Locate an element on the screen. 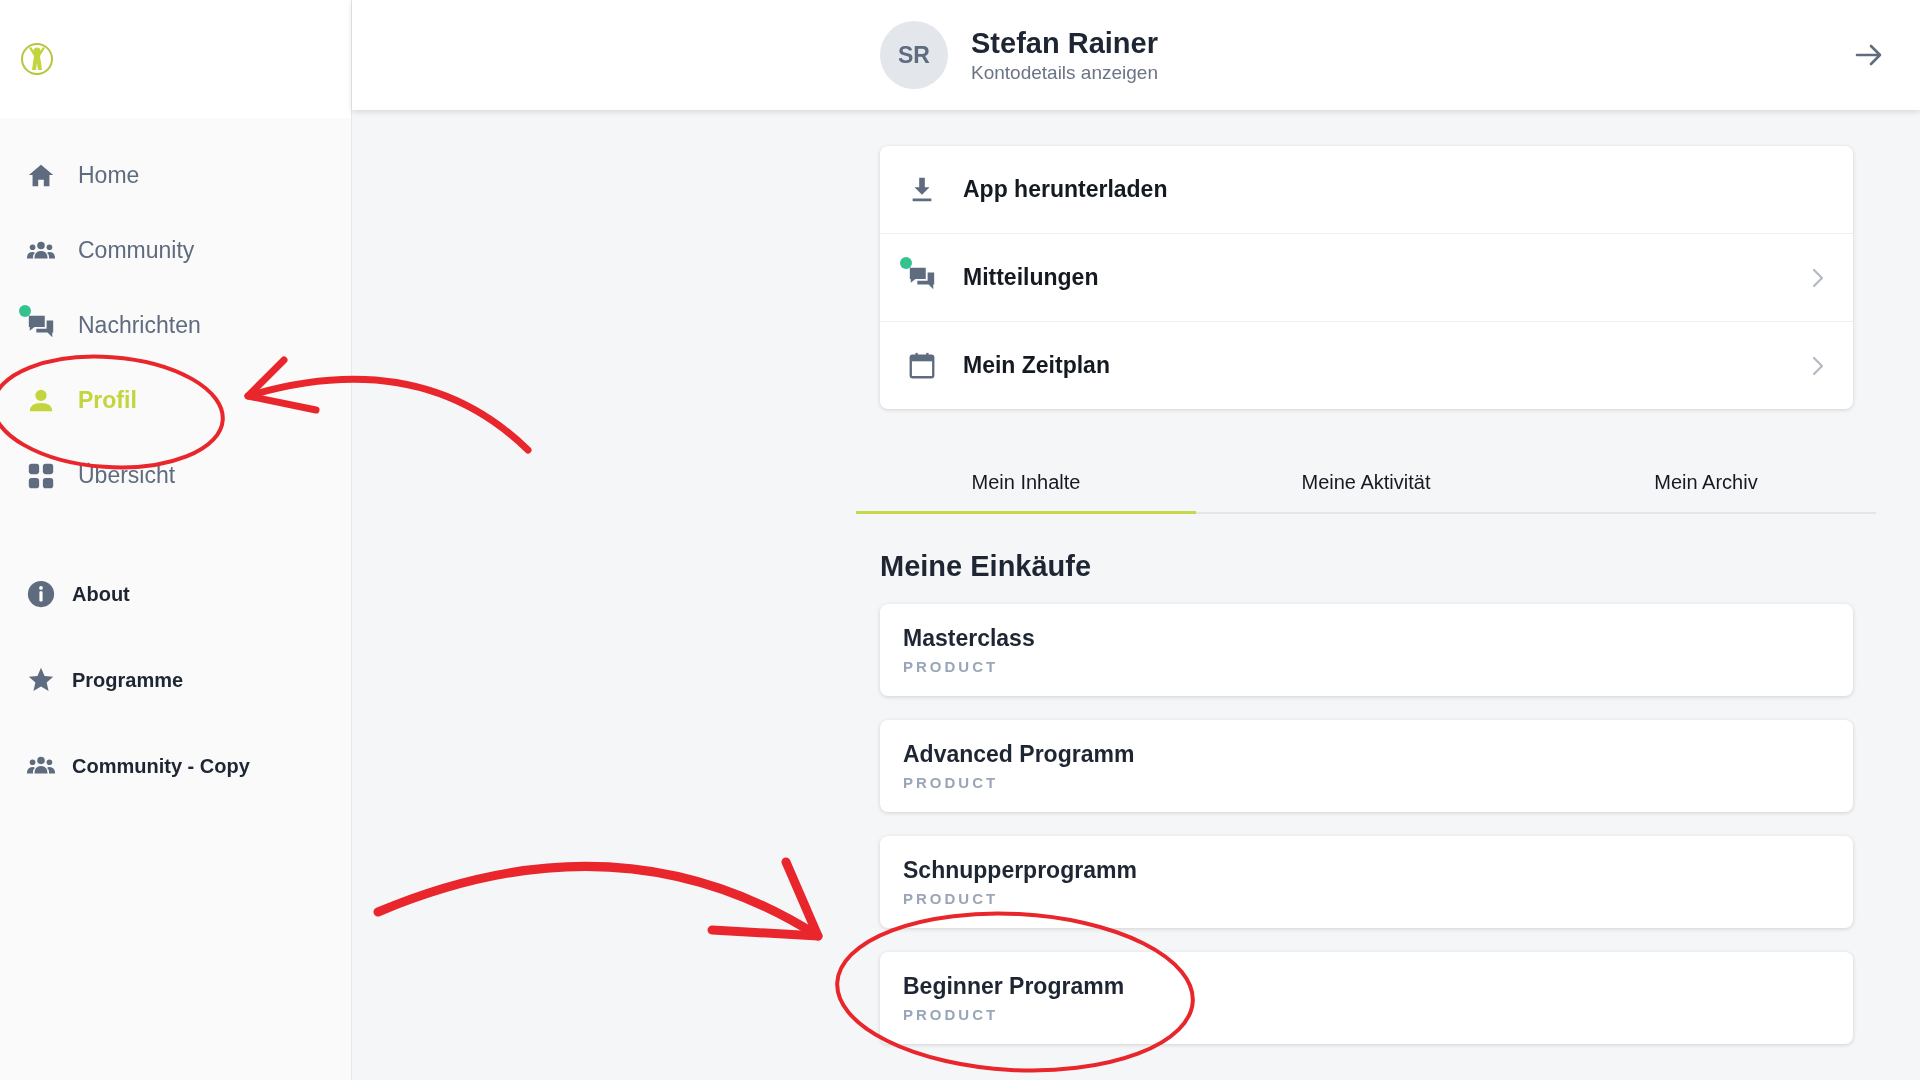  menu-item: Mein Zeitplan is located at coordinates (1366, 365).